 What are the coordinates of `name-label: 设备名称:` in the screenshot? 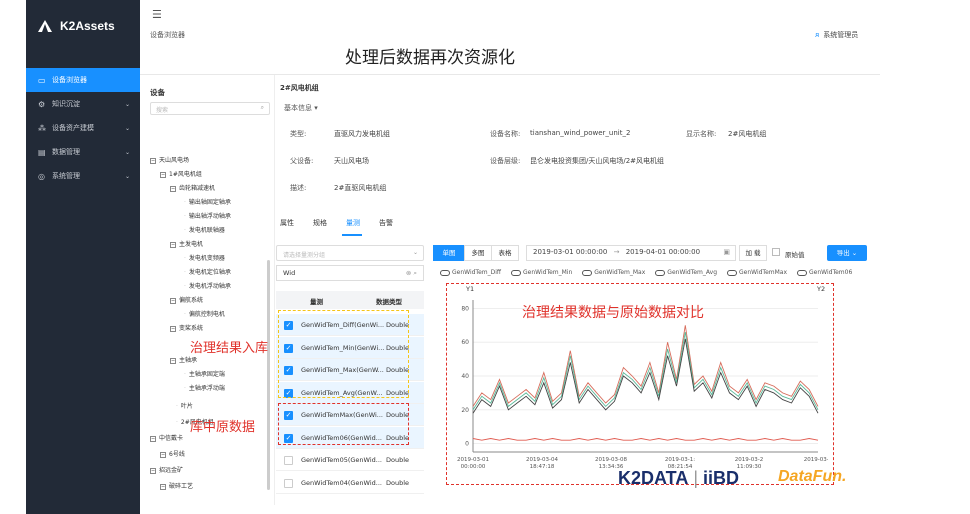 It's located at (505, 134).